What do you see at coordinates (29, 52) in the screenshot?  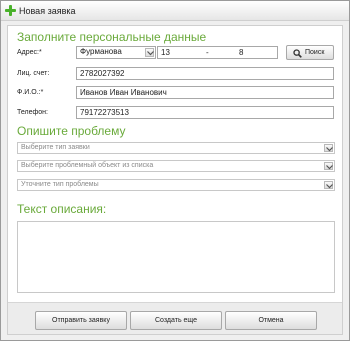 I see `address-label: Адрес:*` at bounding box center [29, 52].